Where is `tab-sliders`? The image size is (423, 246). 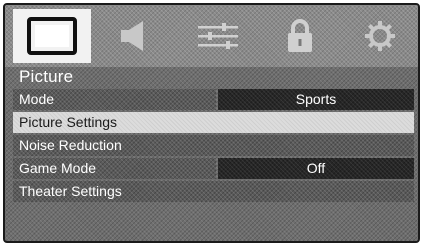
tab-sliders is located at coordinates (218, 36).